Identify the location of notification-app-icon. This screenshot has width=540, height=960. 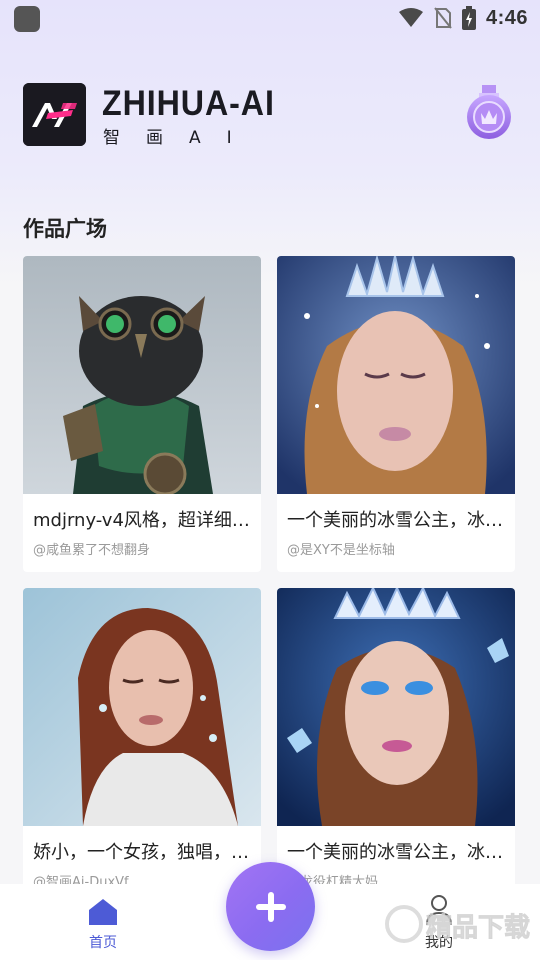
(27, 19).